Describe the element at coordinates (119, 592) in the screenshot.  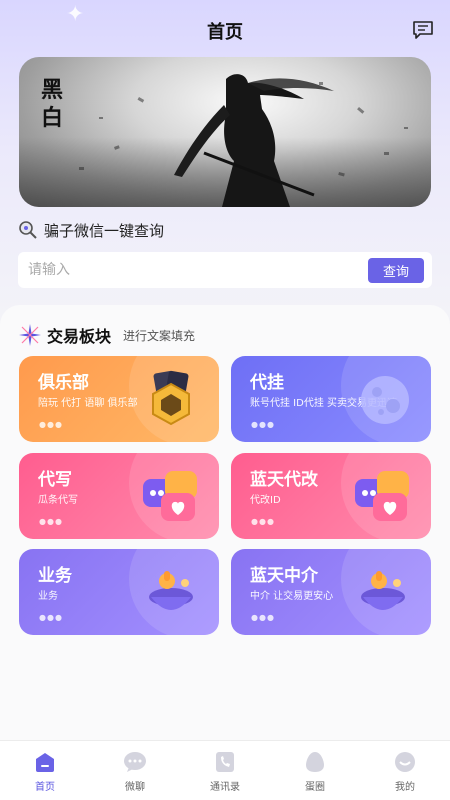
I see `card-business: 业务 业务 ●●●` at that location.